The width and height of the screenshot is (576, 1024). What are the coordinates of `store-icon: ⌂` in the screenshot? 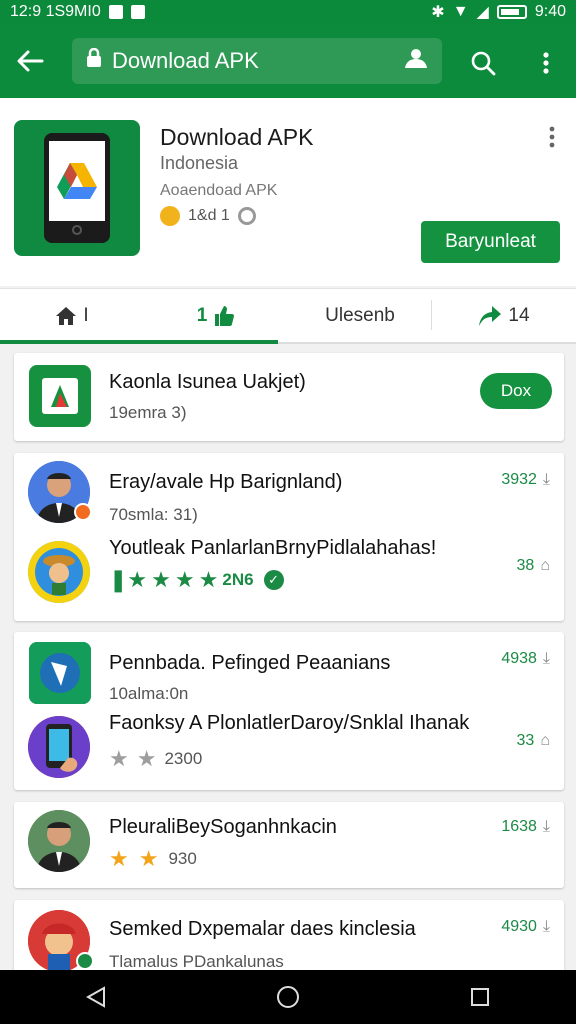 It's located at (545, 740).